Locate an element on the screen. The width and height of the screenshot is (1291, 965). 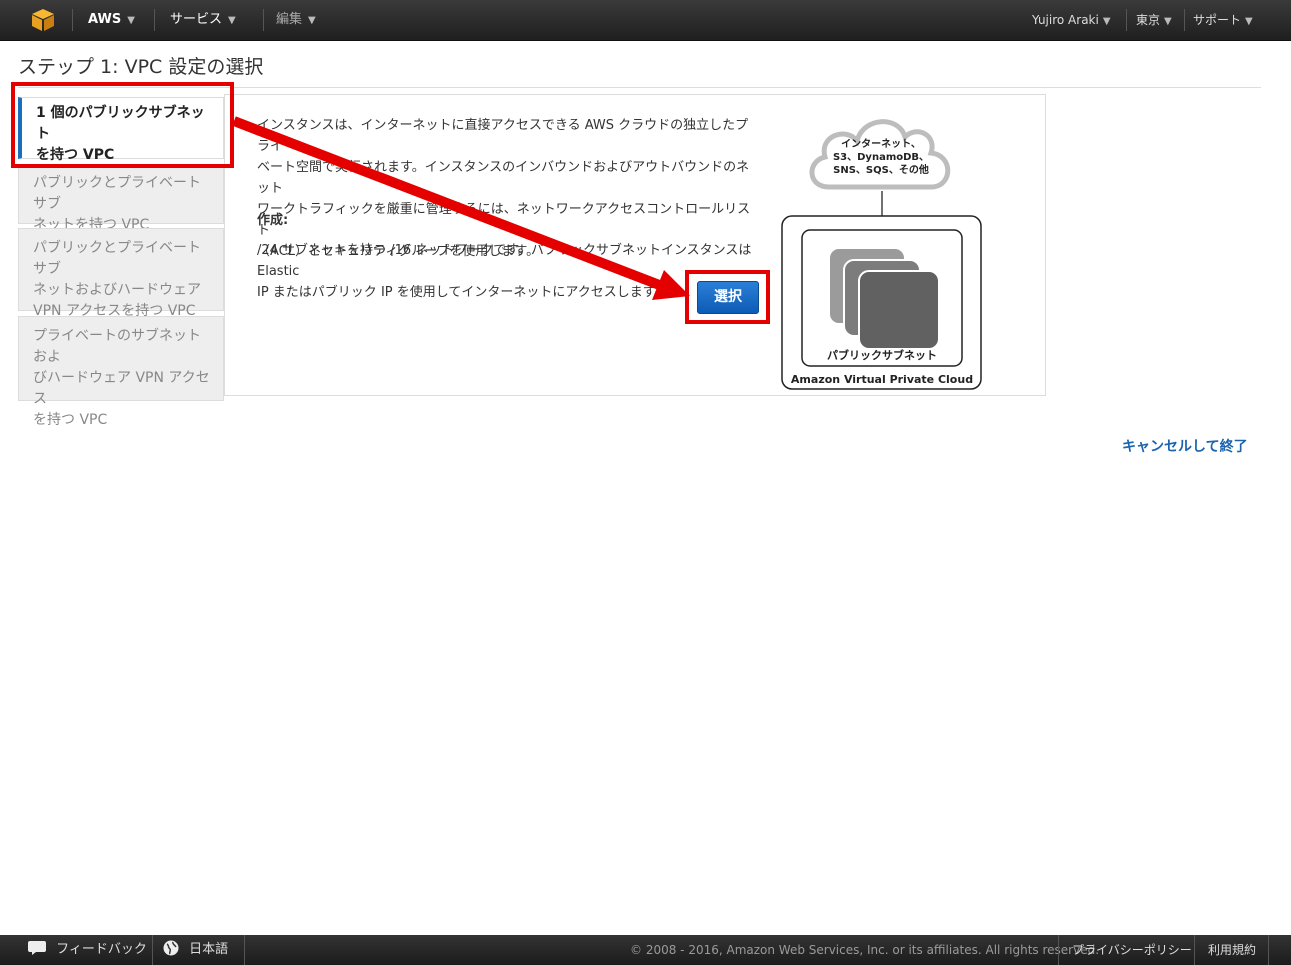
language-selector: 日本語 is located at coordinates (195, 950).